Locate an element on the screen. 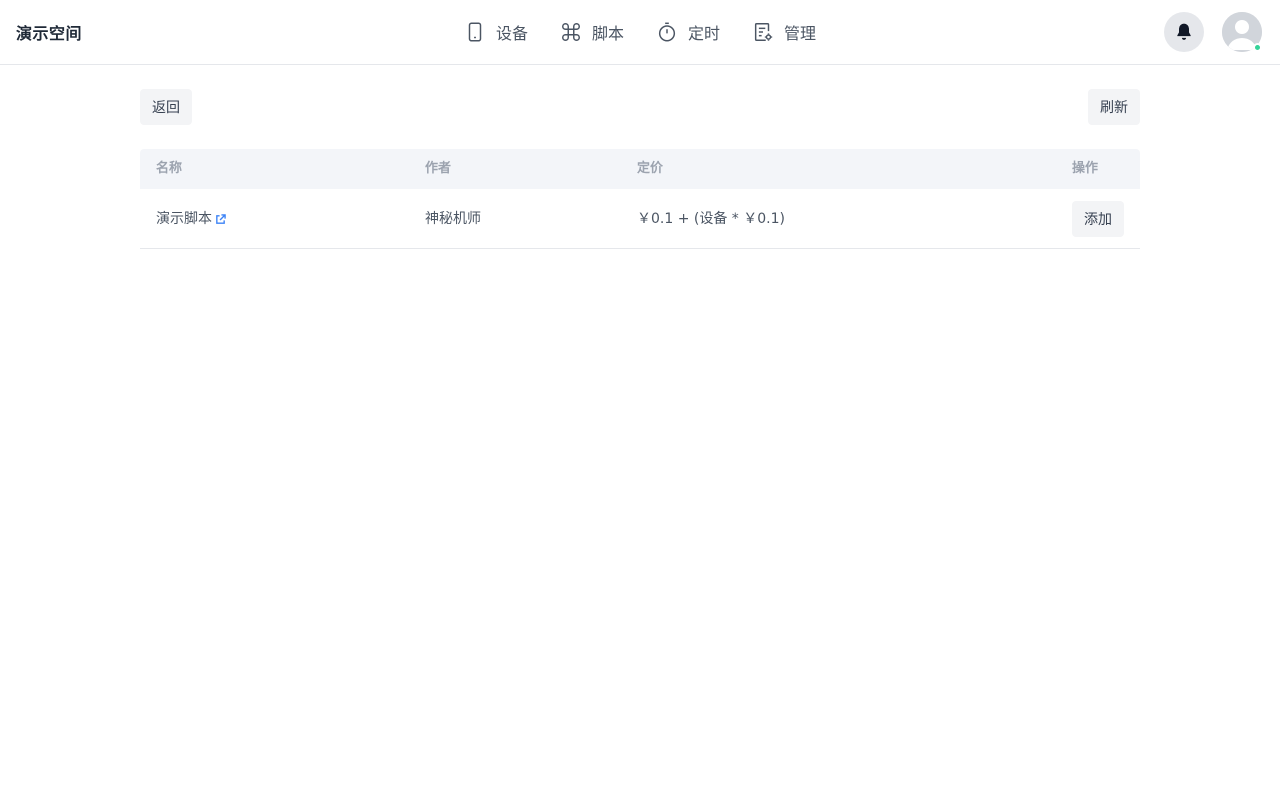  timer-icon is located at coordinates (667, 32).